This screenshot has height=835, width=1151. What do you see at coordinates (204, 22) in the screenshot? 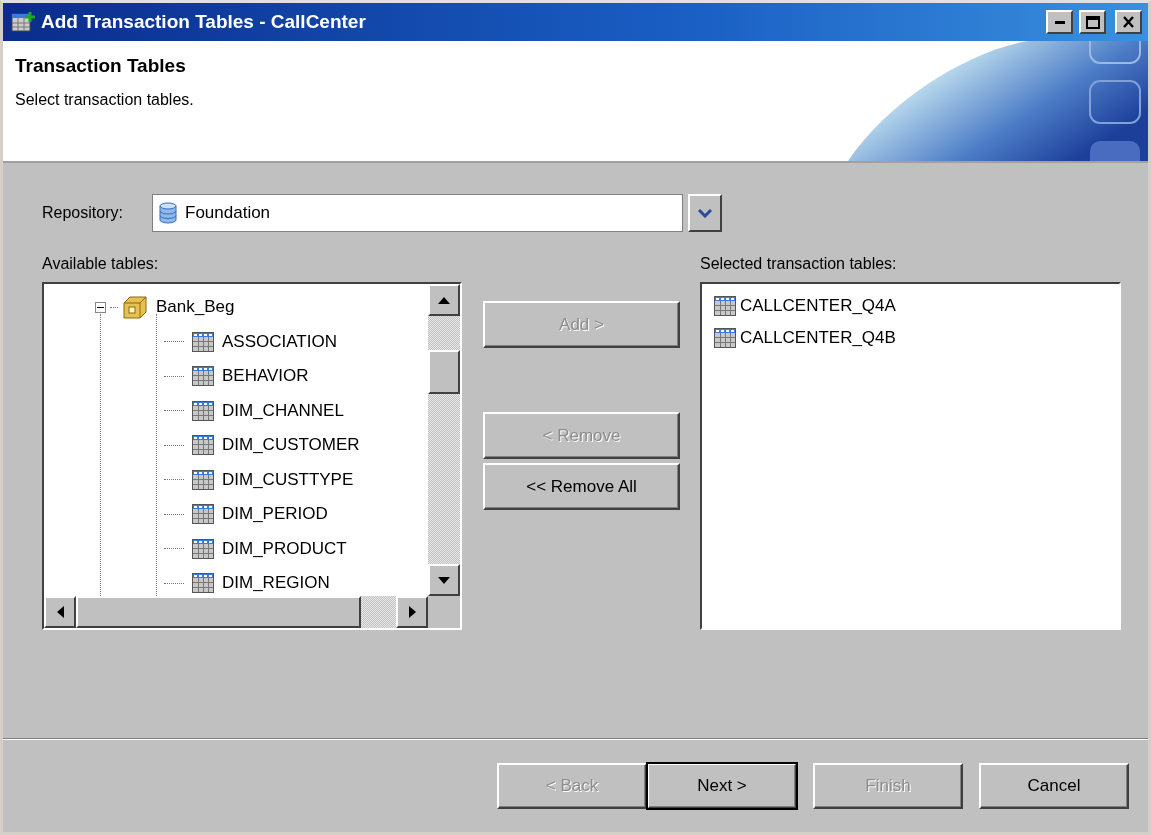
I see `window-title: Add Transaction Tables - CallCenter` at bounding box center [204, 22].